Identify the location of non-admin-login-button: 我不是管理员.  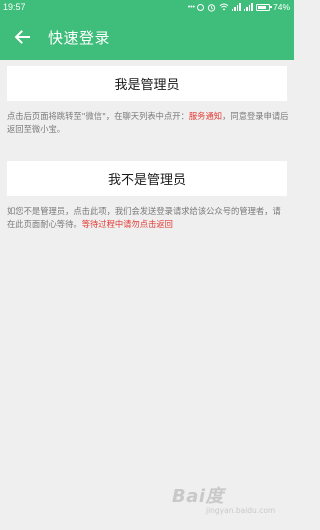
(147, 178).